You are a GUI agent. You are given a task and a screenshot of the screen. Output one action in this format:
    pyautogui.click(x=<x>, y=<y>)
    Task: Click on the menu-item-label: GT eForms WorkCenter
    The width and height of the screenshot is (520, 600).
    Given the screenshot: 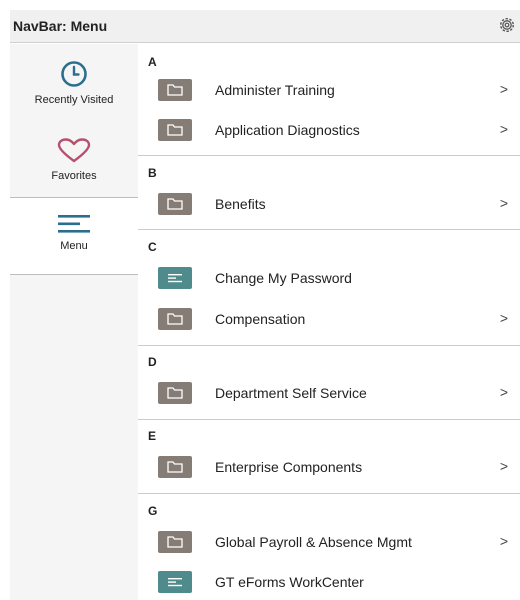 What is the action you would take?
    pyautogui.click(x=289, y=582)
    